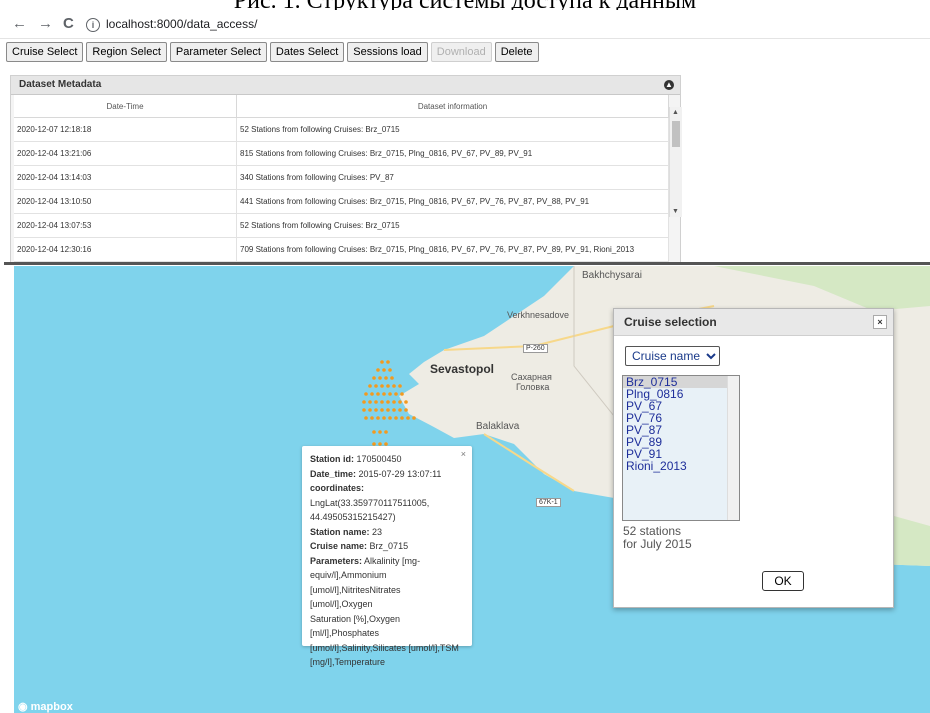  What do you see at coordinates (538, 315) in the screenshot?
I see `map-label-verkhnesadove: Verkhnesadove` at bounding box center [538, 315].